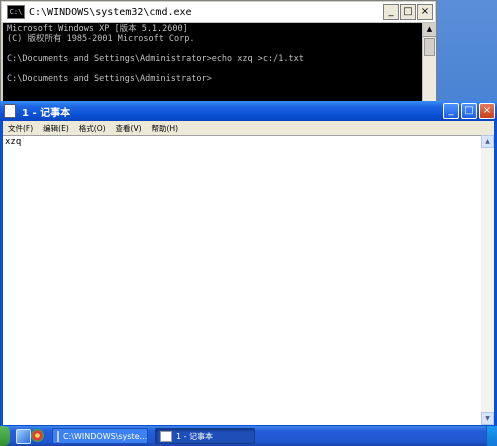 The height and width of the screenshot is (446, 497). I want to click on menu-file: 文件(F), so click(20, 128).